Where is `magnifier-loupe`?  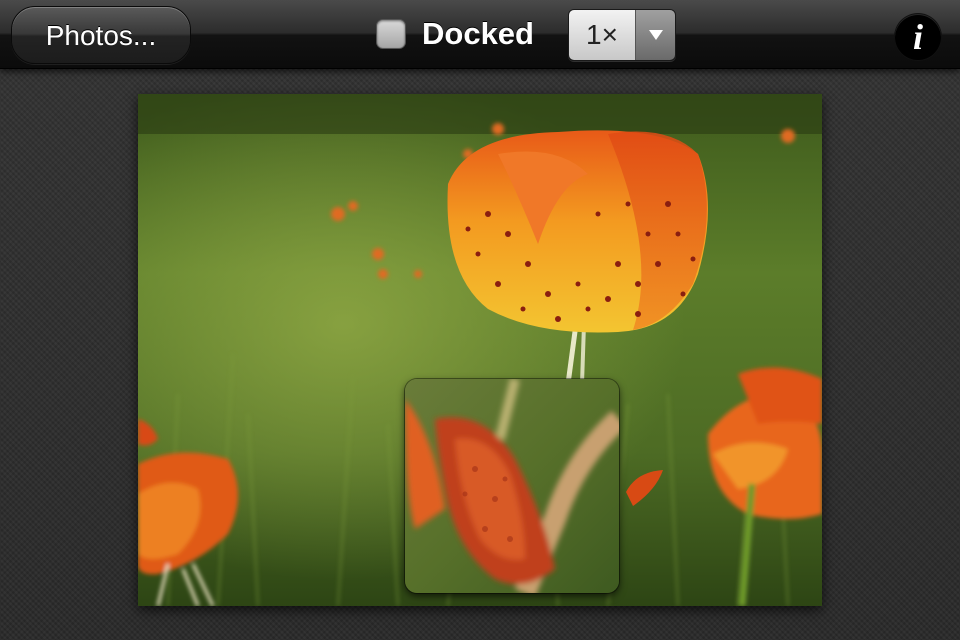
magnifier-loupe is located at coordinates (512, 486).